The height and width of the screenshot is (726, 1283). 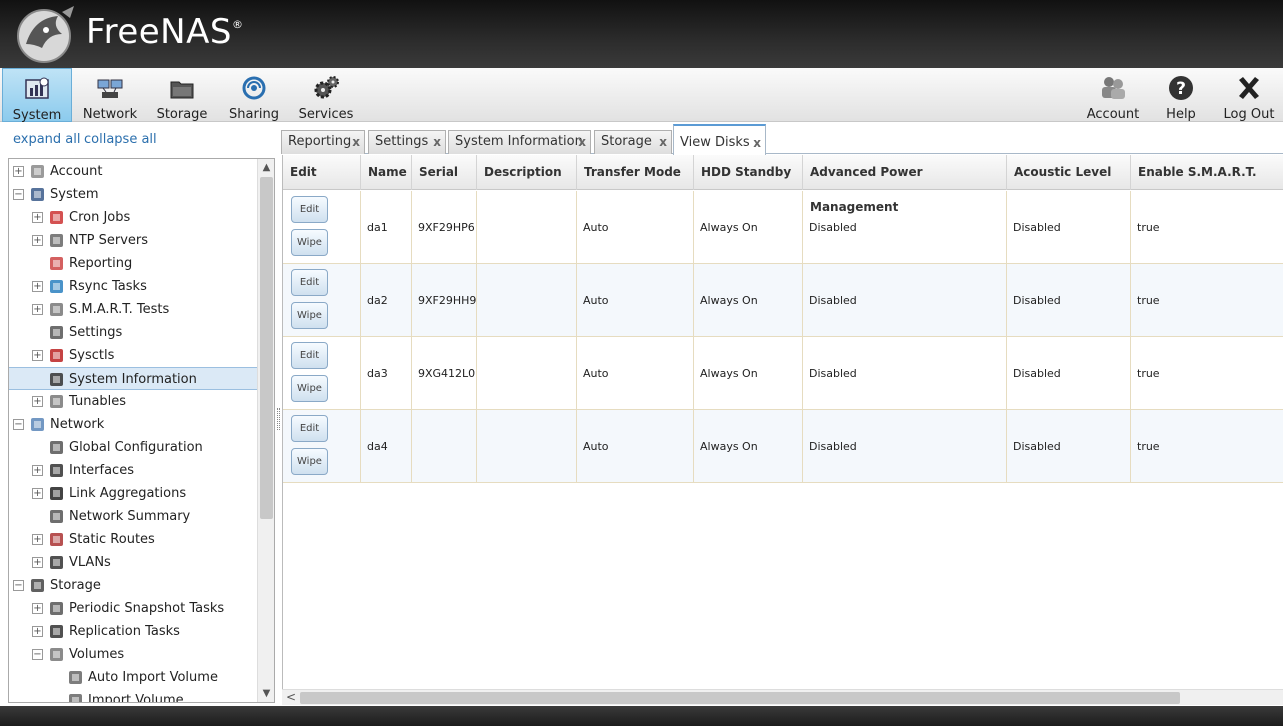 I want to click on grid-scroll-thumb, so click(x=740, y=698).